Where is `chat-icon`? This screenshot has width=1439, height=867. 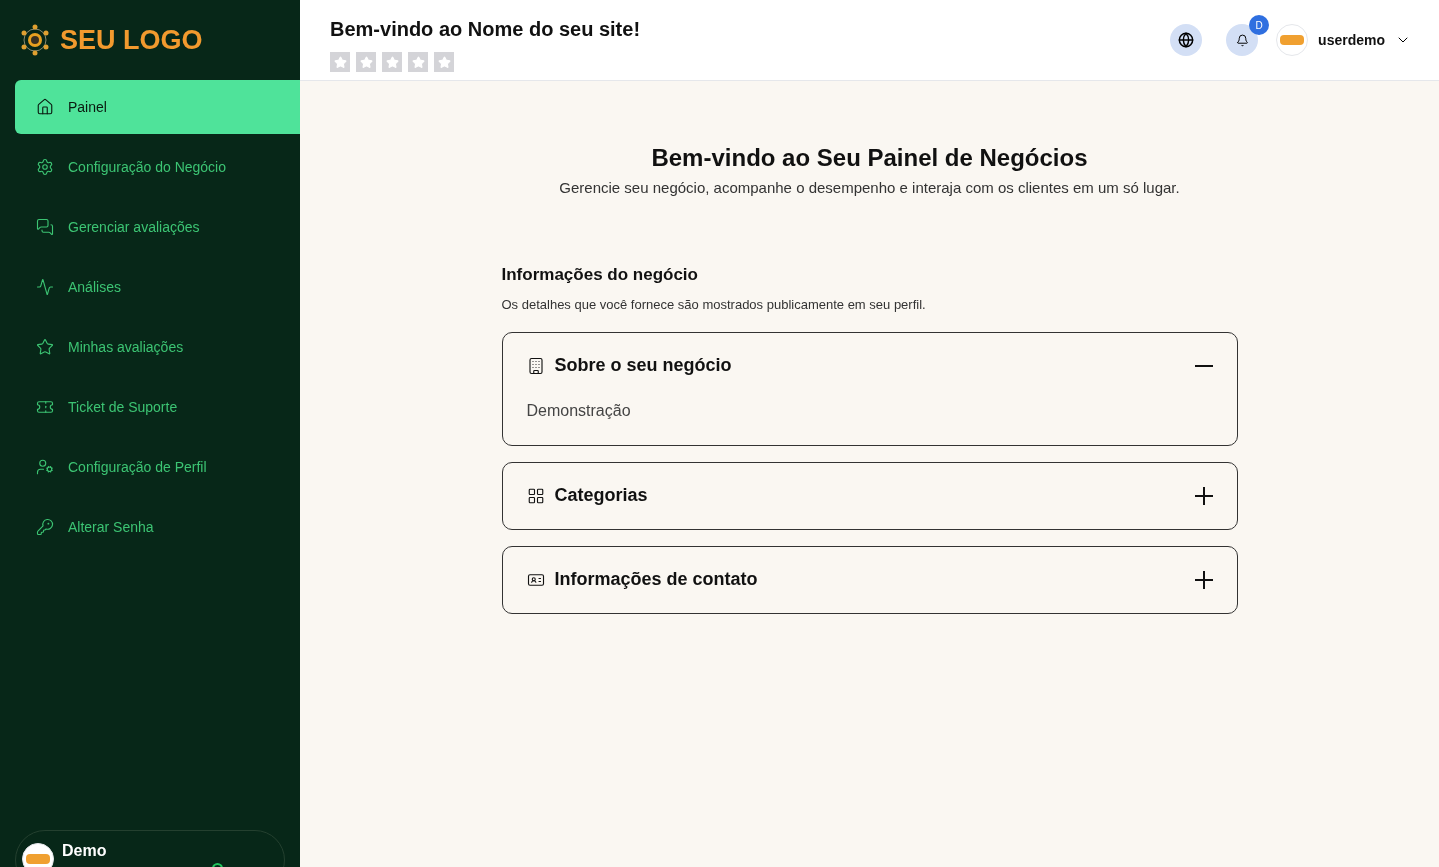
chat-icon is located at coordinates (45, 227).